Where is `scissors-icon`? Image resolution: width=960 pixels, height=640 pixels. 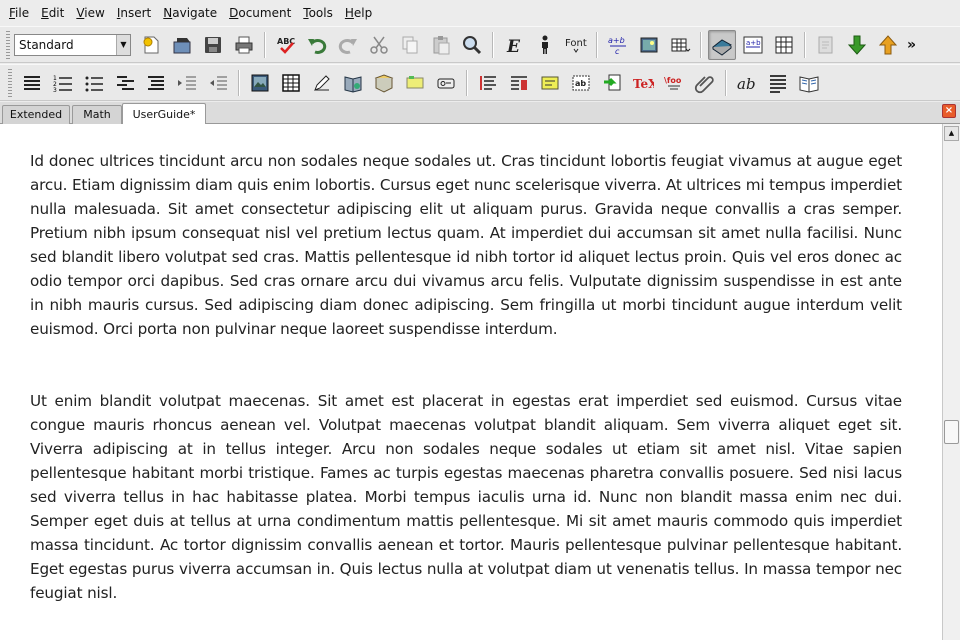 scissors-icon is located at coordinates (378, 45).